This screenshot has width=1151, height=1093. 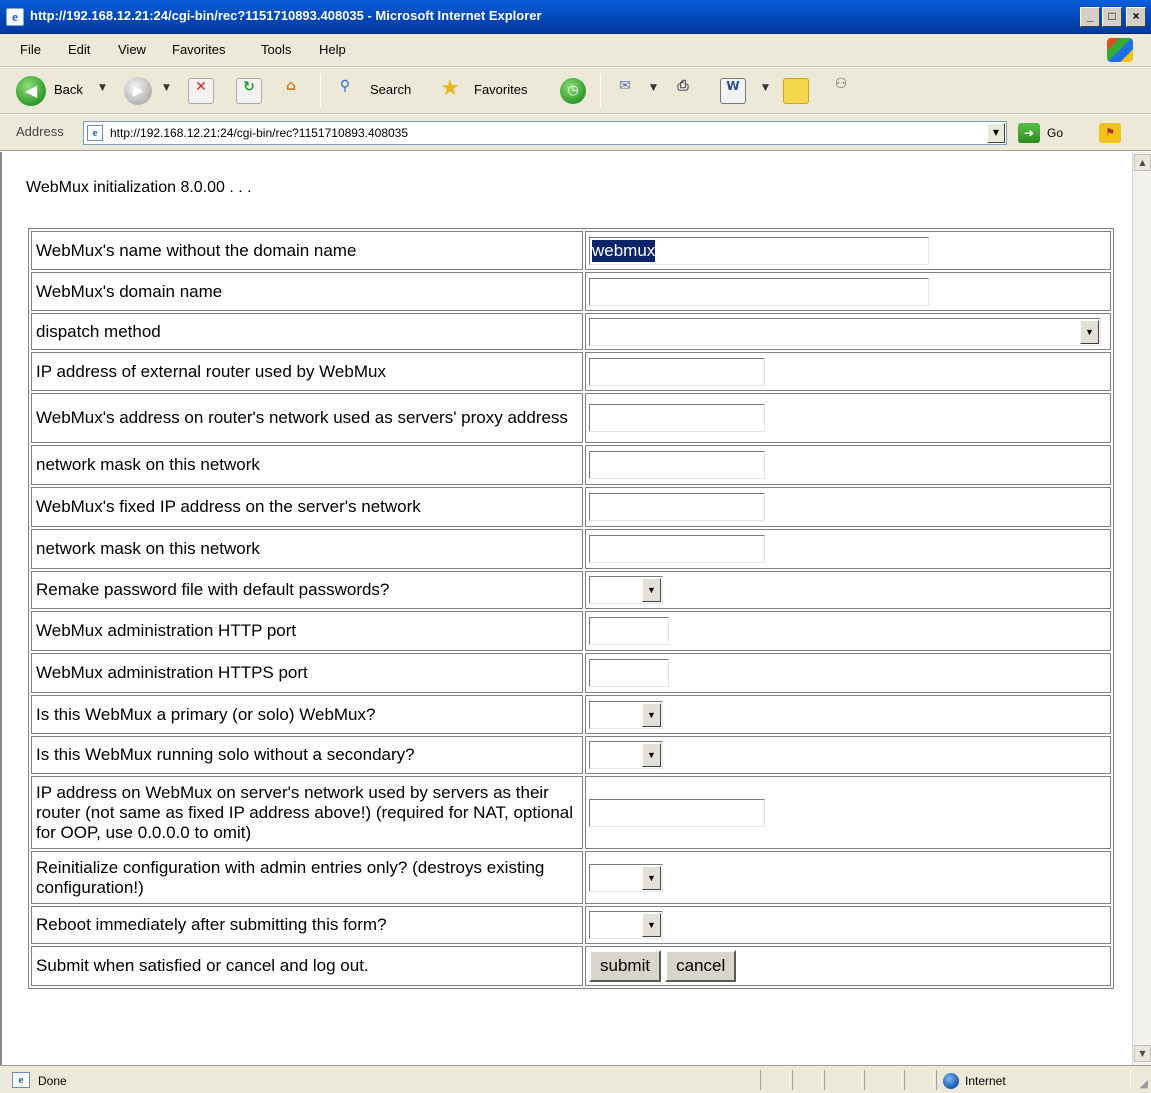 What do you see at coordinates (31, 91) in the screenshot?
I see `back-arrow-icon: ◀` at bounding box center [31, 91].